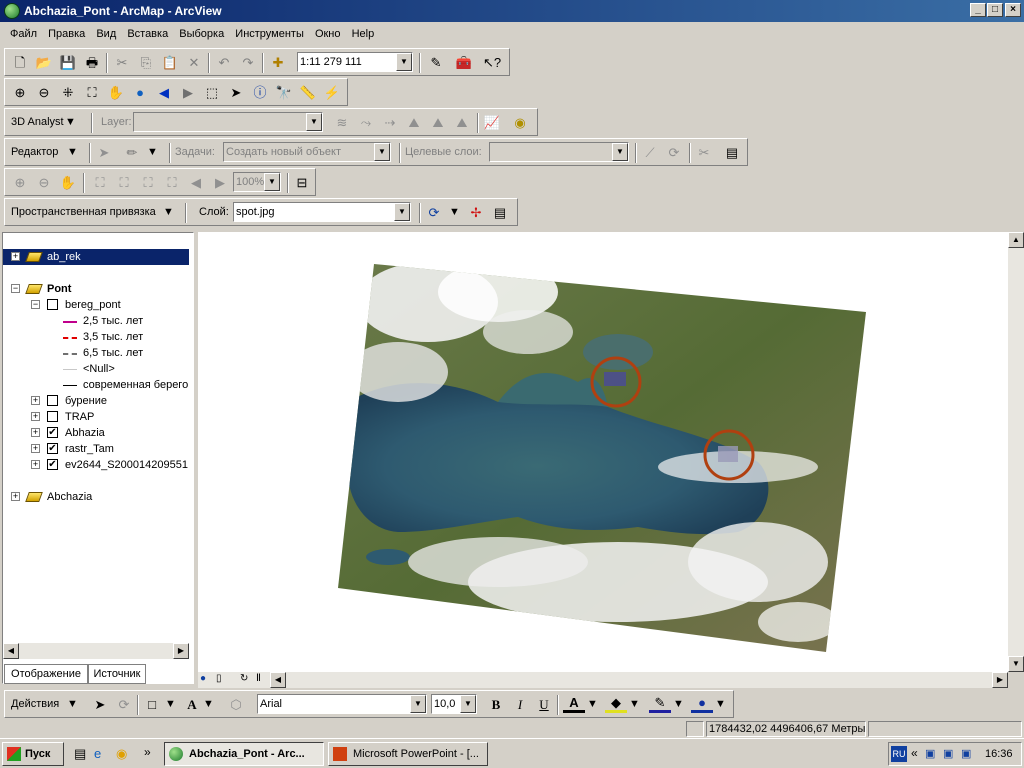 The image size is (1024, 768). Describe the element at coordinates (68, 63) in the screenshot. I see `save-icon: 💾` at that location.